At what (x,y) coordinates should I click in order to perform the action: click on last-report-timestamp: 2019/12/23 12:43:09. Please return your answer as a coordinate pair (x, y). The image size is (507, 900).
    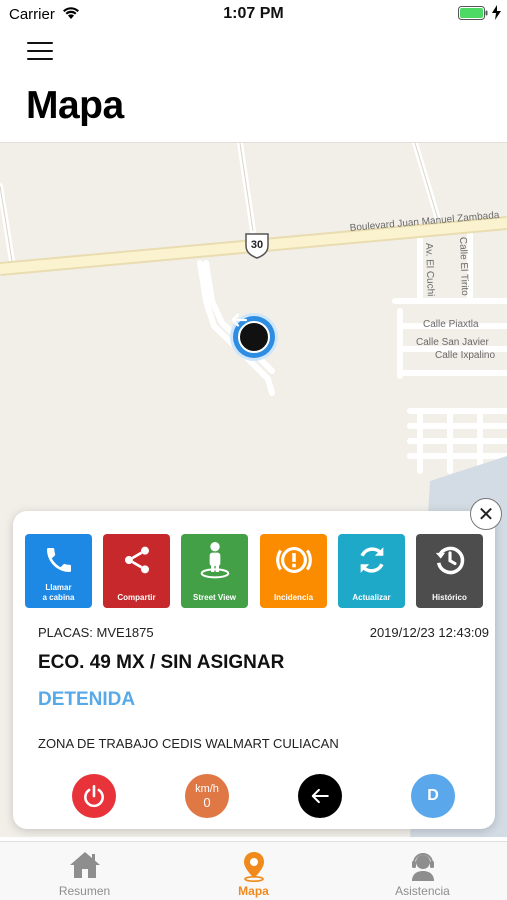
    Looking at the image, I should click on (429, 632).